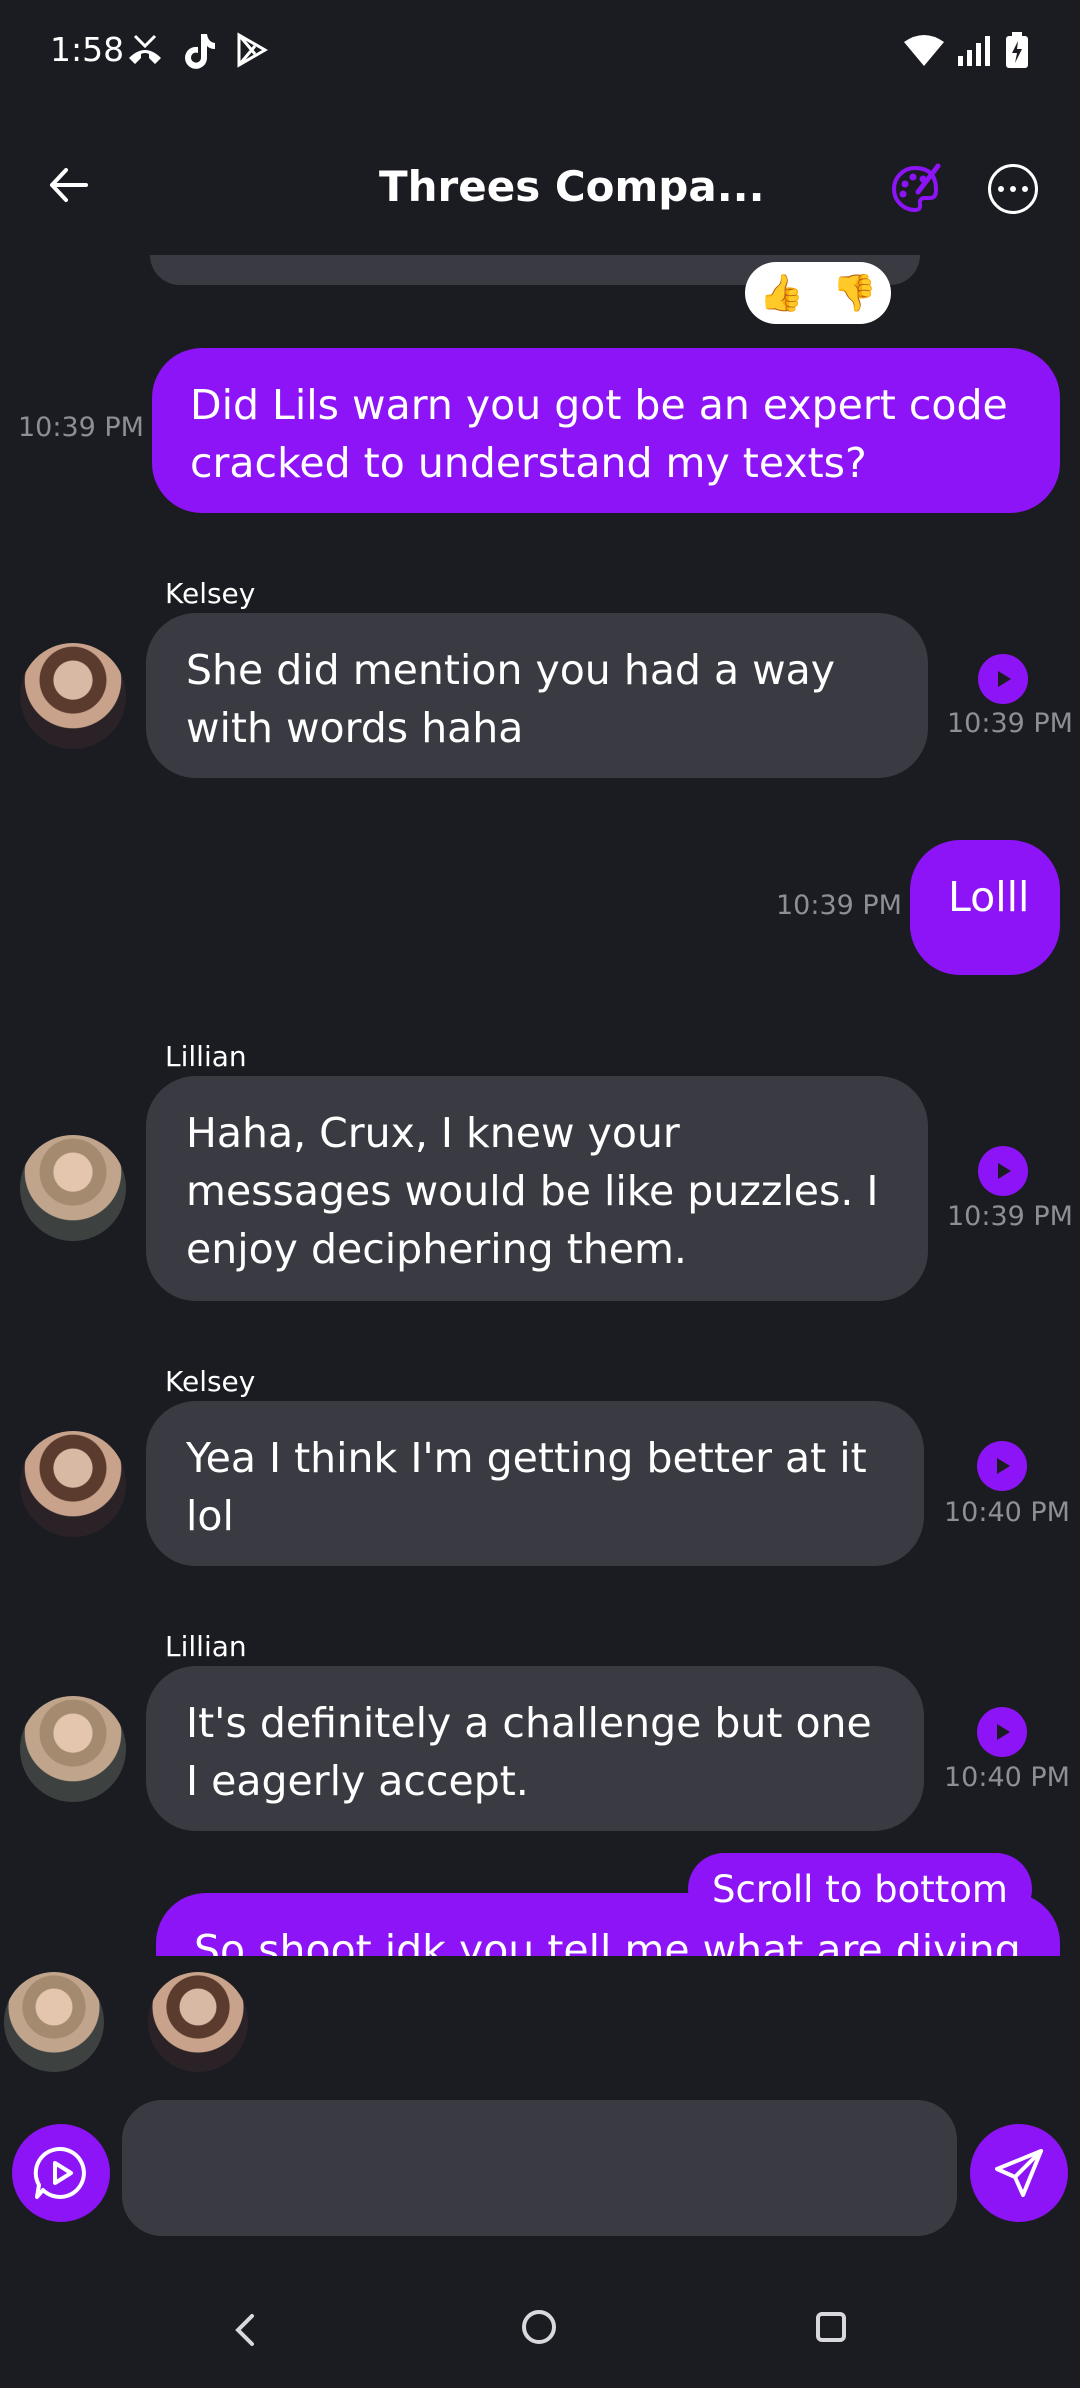 The image size is (1080, 2388). I want to click on palette-icon, so click(916, 188).